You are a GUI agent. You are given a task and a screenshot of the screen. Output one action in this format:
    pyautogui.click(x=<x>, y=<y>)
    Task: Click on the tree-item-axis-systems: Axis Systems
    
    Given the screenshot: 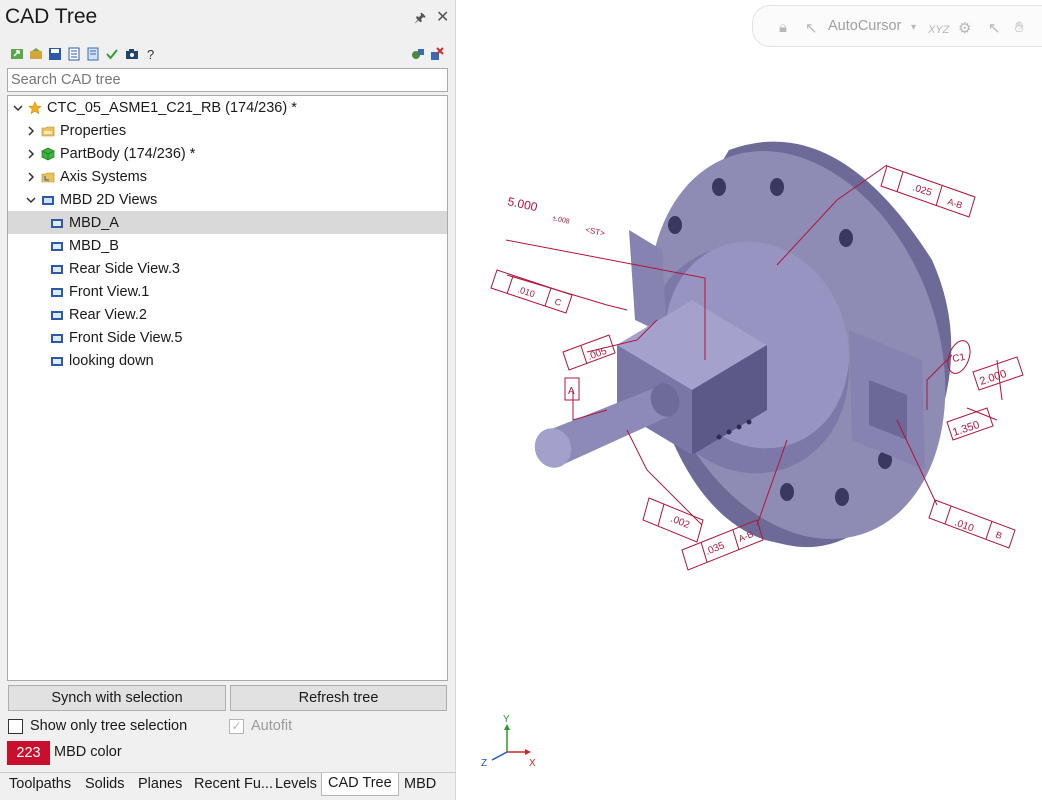 What is the action you would take?
    pyautogui.click(x=86, y=176)
    